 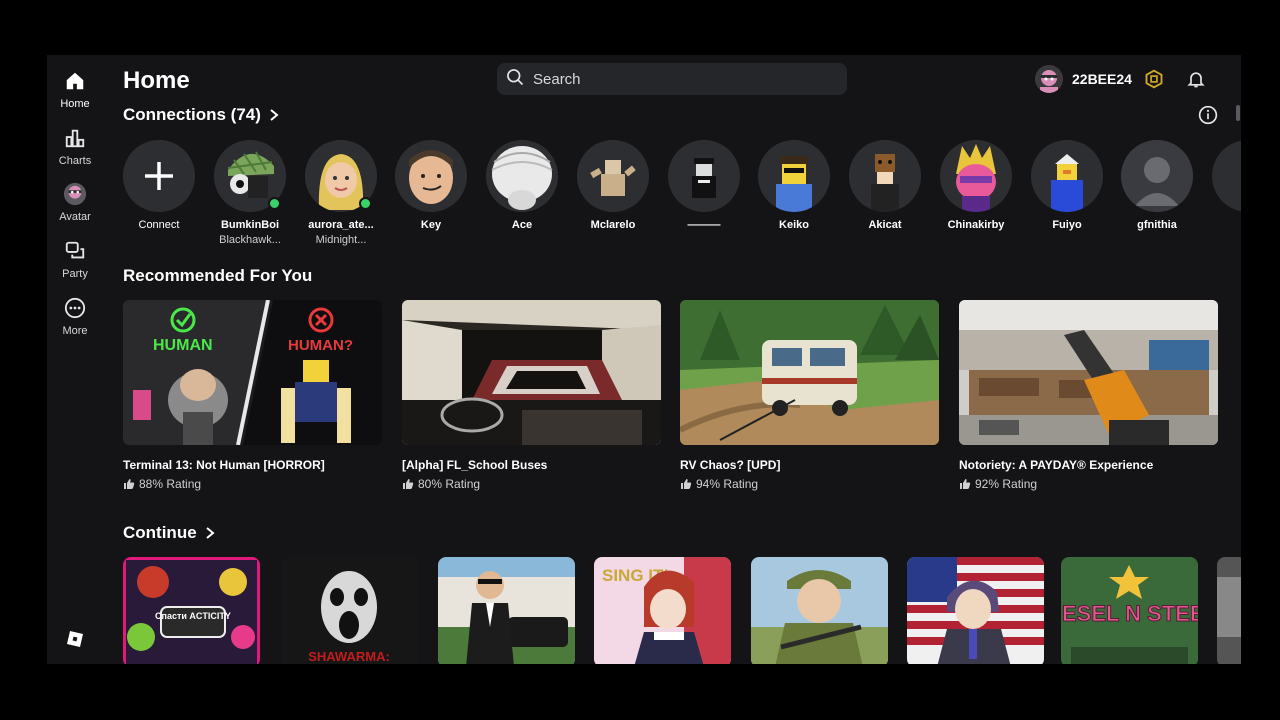 What do you see at coordinates (349, 610) in the screenshot?
I see `continue-game-tile: SHAWARMA:` at bounding box center [349, 610].